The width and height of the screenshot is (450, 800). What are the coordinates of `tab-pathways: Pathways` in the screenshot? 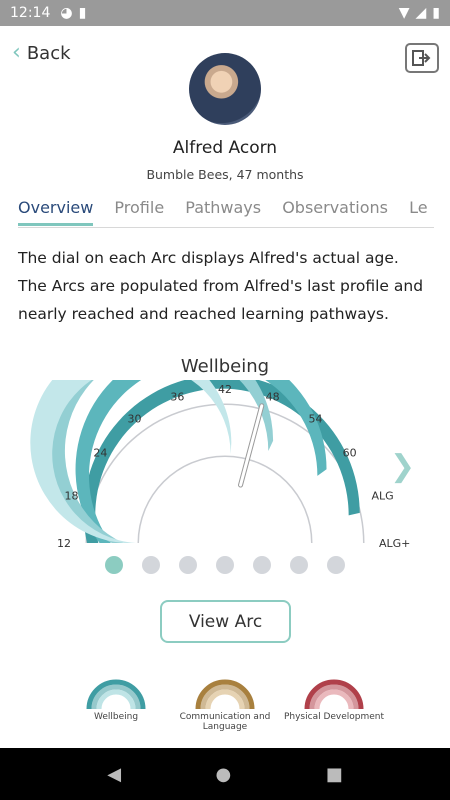 It's located at (223, 210).